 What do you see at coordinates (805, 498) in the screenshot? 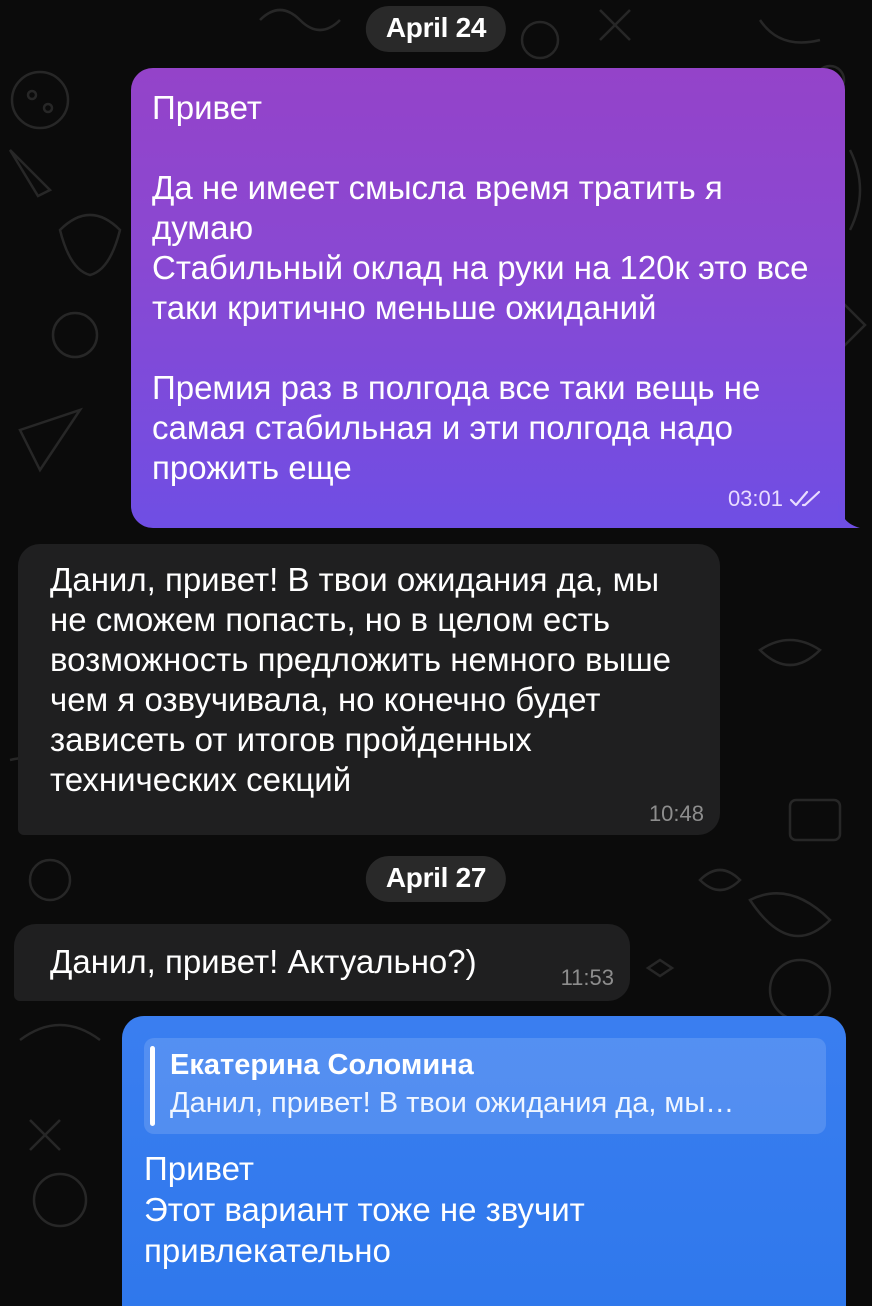
I see `double-check-icon` at bounding box center [805, 498].